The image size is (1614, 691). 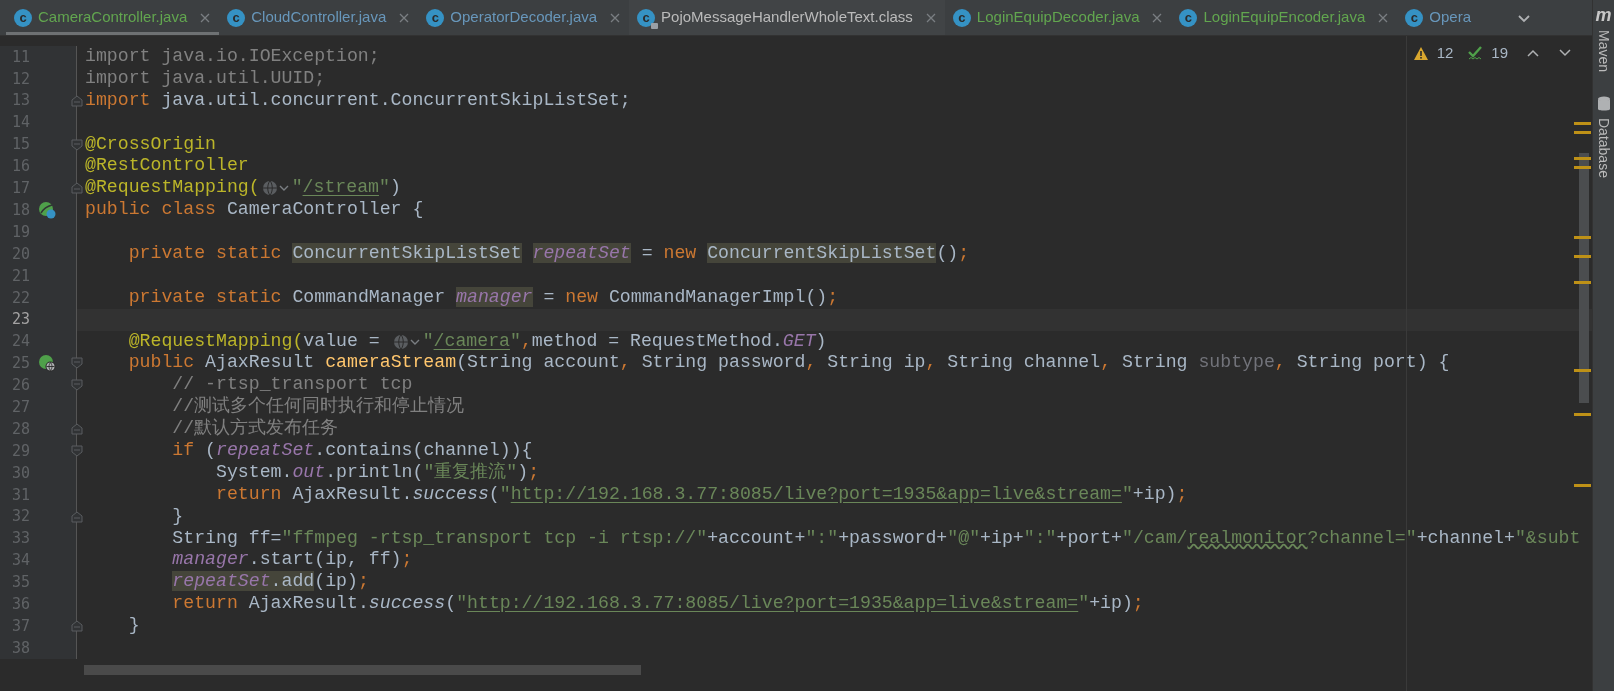 I want to click on maven-icon: m, so click(x=1603, y=15).